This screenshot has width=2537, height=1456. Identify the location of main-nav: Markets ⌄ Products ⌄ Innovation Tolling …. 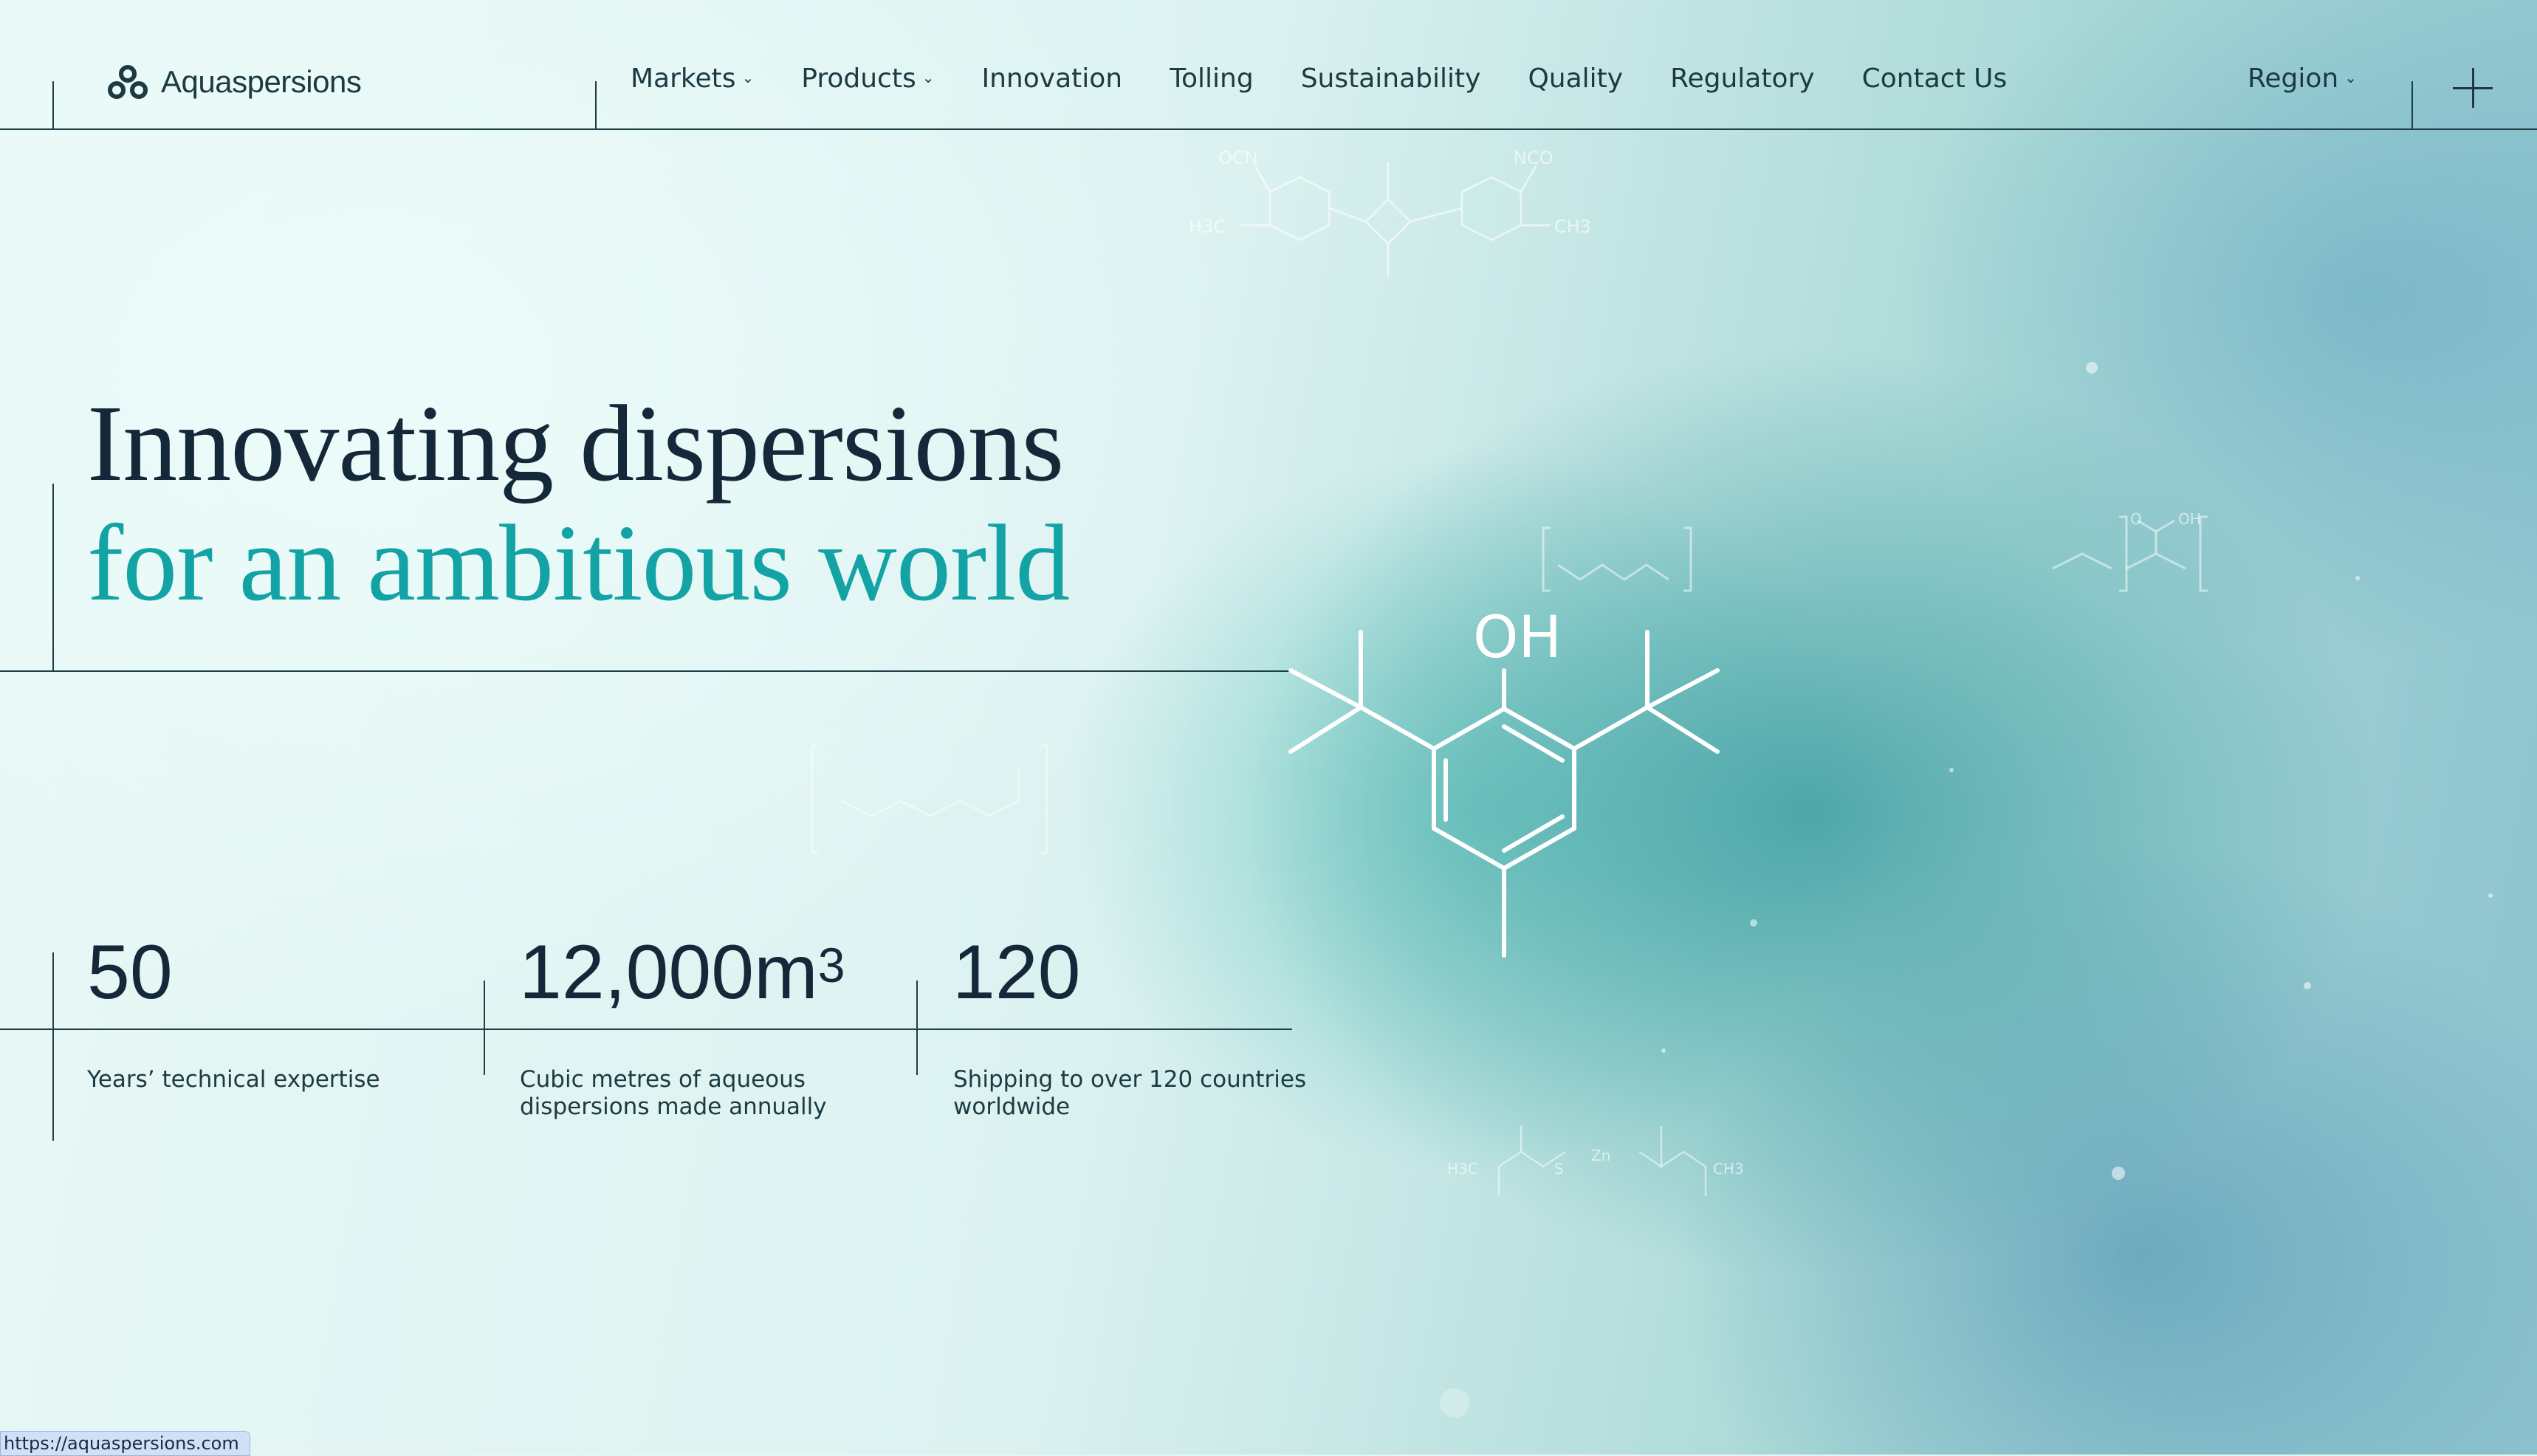
(1319, 79).